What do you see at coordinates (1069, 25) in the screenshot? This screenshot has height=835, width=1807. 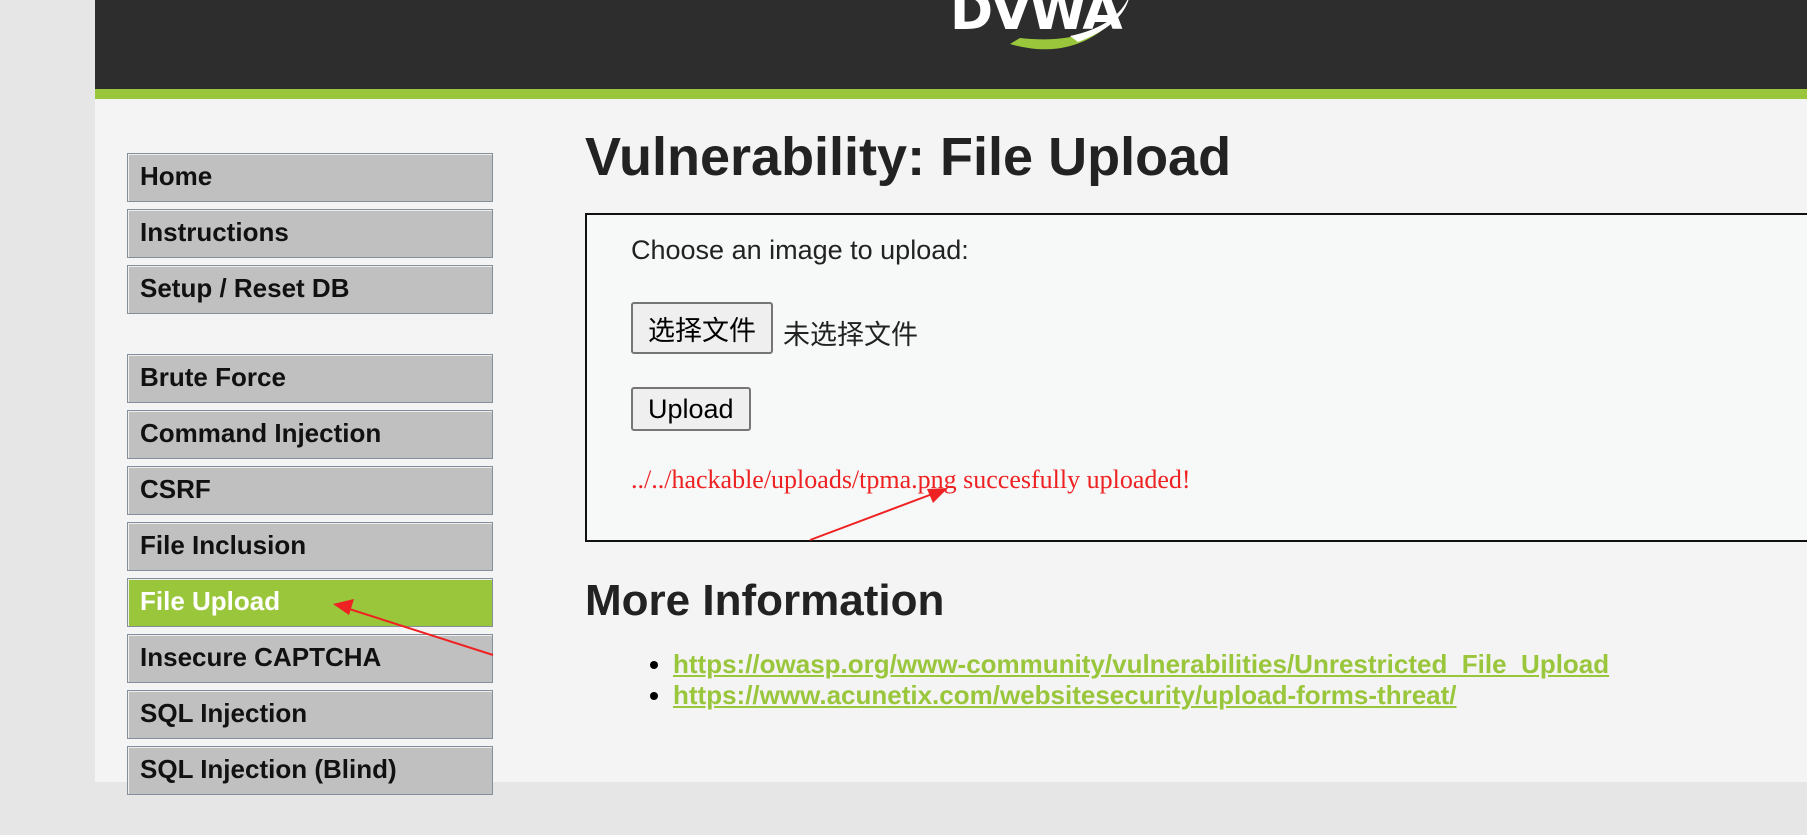 I see `logo-swoosh-icon` at bounding box center [1069, 25].